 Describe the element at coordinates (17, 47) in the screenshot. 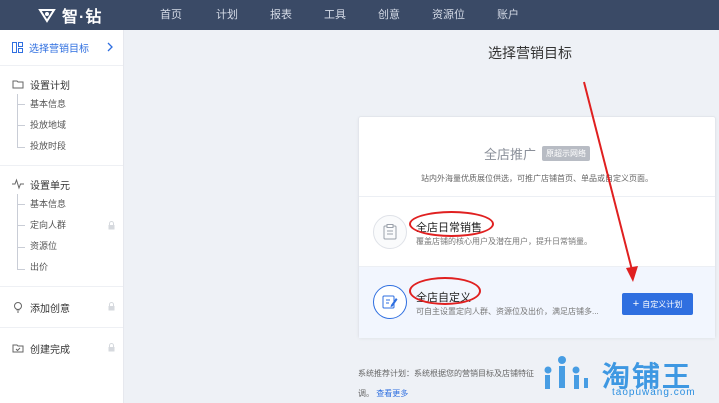

I see `grid-icon` at that location.